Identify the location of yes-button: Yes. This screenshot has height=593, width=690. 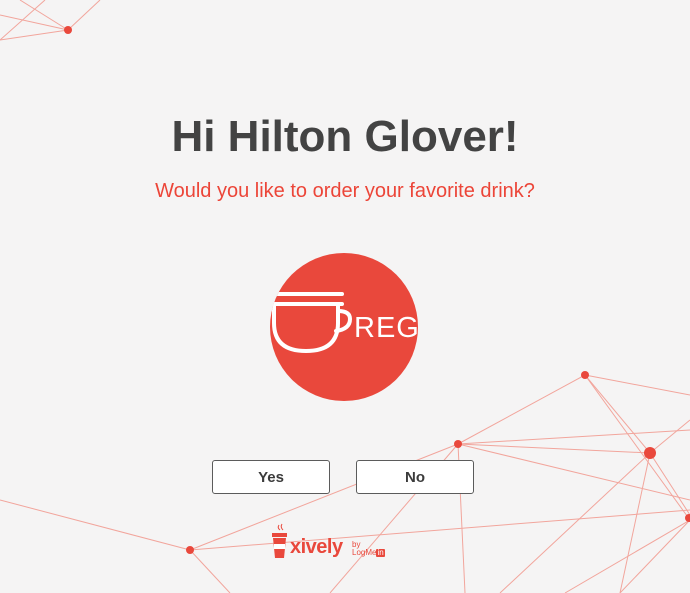
(271, 477).